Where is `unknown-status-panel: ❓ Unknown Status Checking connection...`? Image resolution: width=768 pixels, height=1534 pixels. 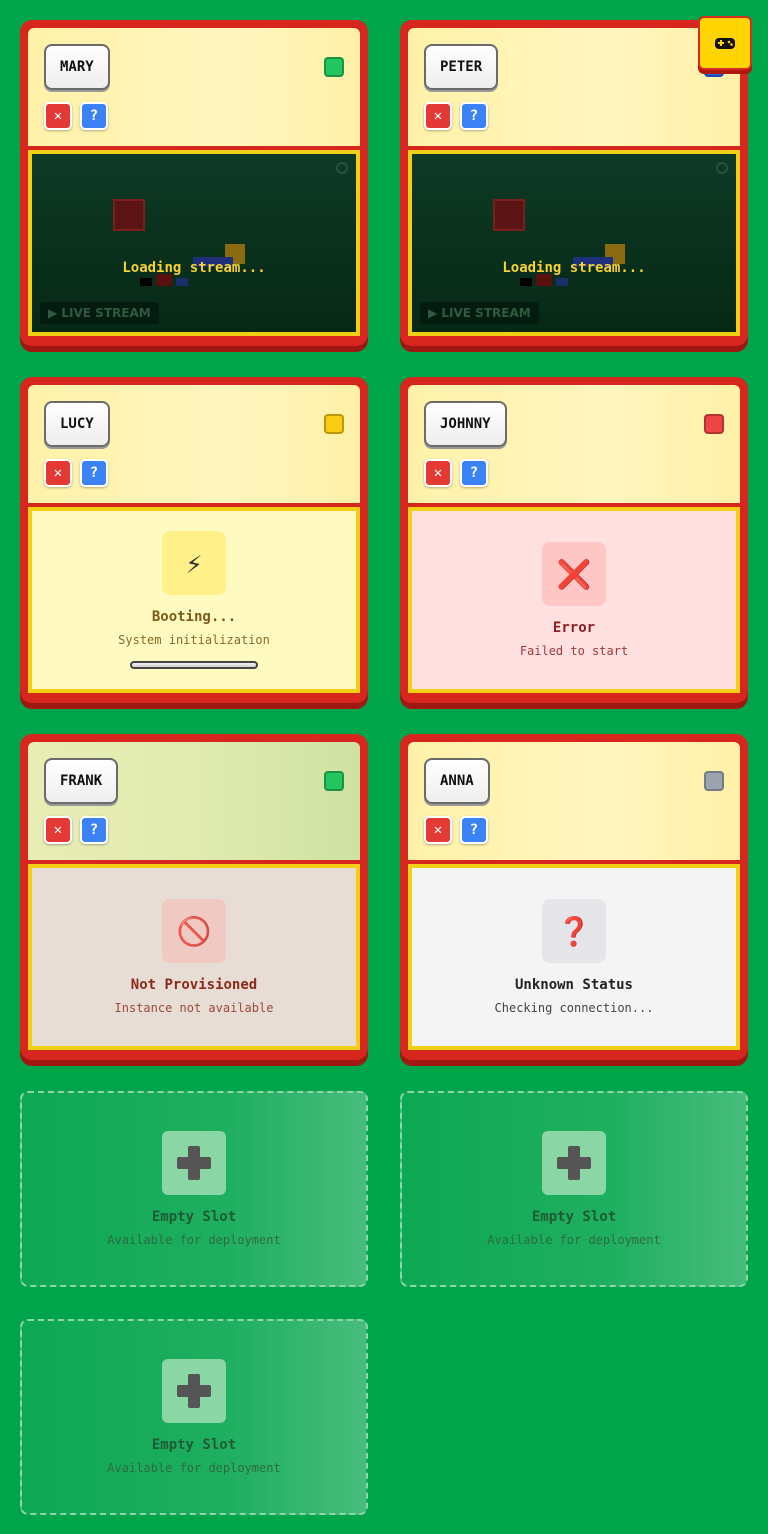
unknown-status-panel: ❓ Unknown Status Checking connection... is located at coordinates (574, 957).